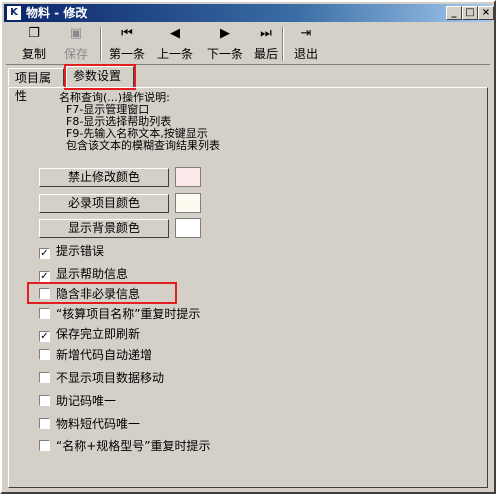 This screenshot has width=500, height=497. I want to click on option-label: 不显示项目数据移动, so click(110, 378).